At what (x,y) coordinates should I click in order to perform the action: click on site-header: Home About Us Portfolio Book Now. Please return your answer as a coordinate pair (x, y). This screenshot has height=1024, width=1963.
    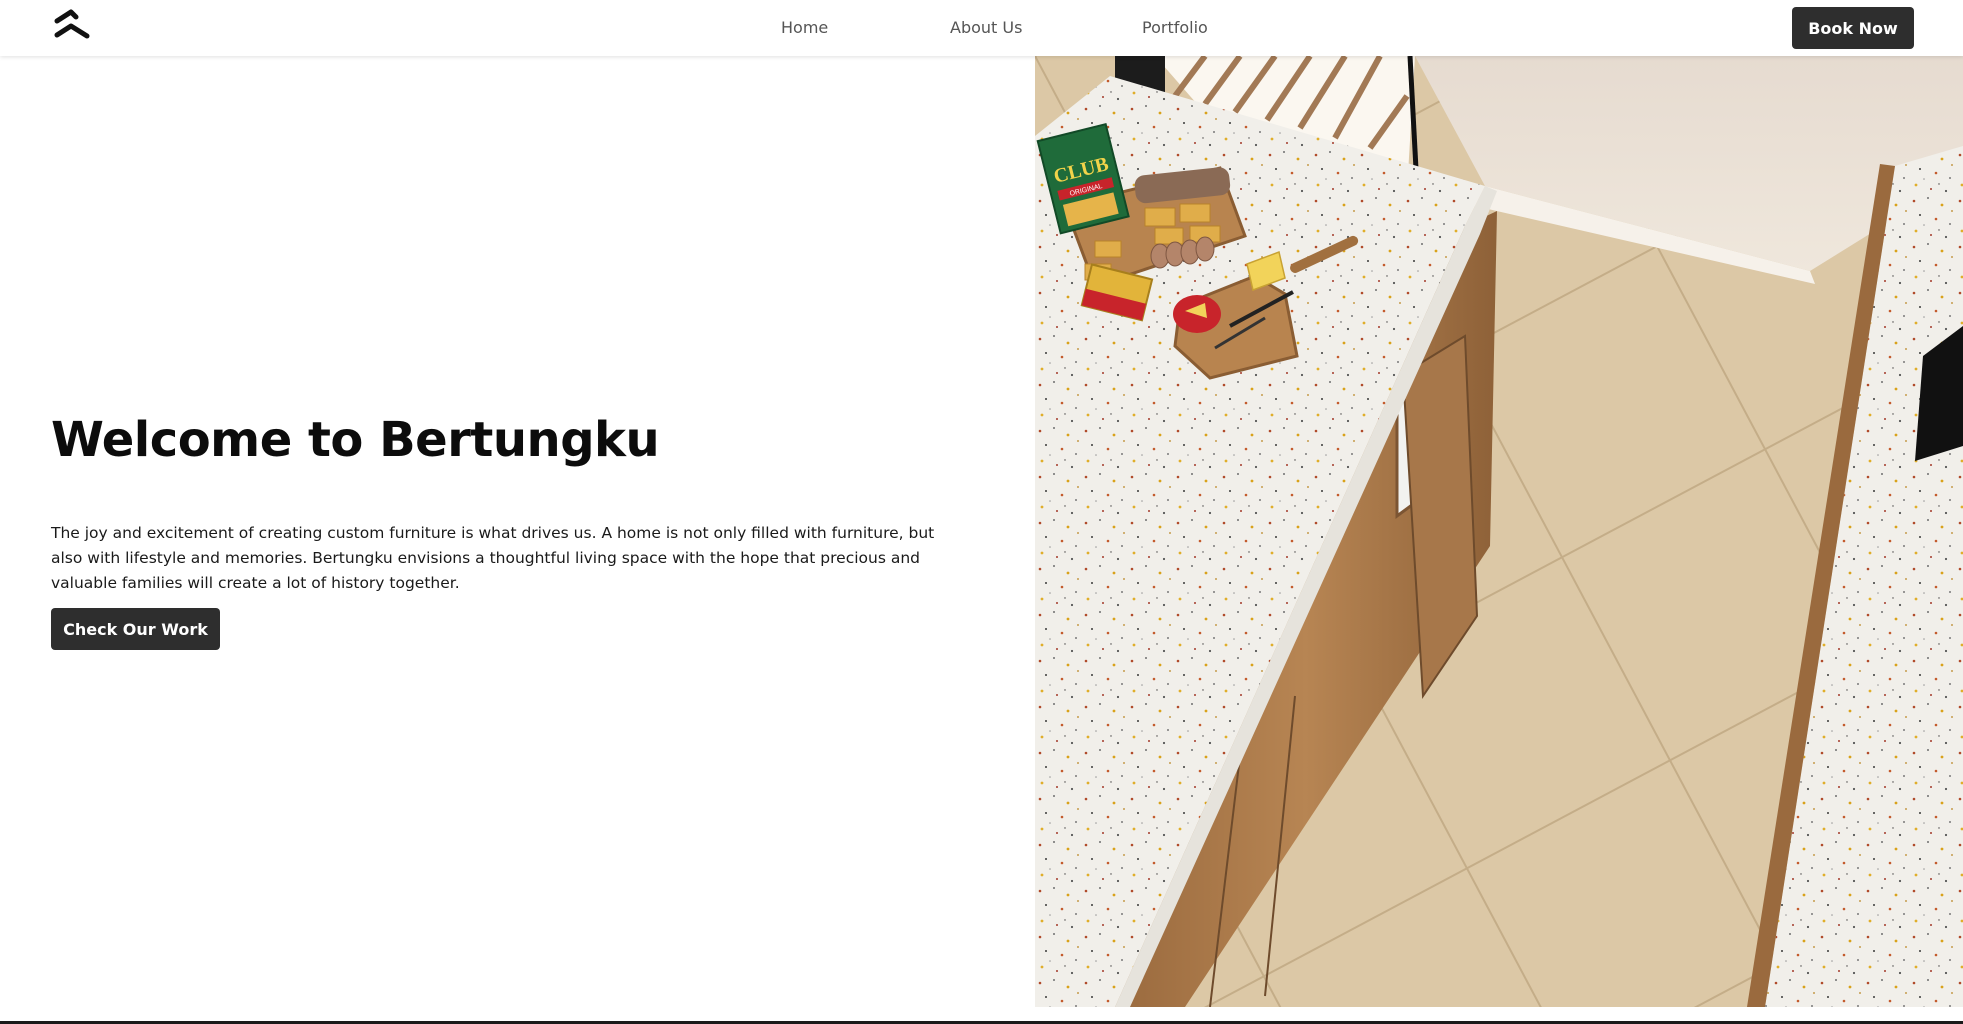
    Looking at the image, I should click on (981, 28).